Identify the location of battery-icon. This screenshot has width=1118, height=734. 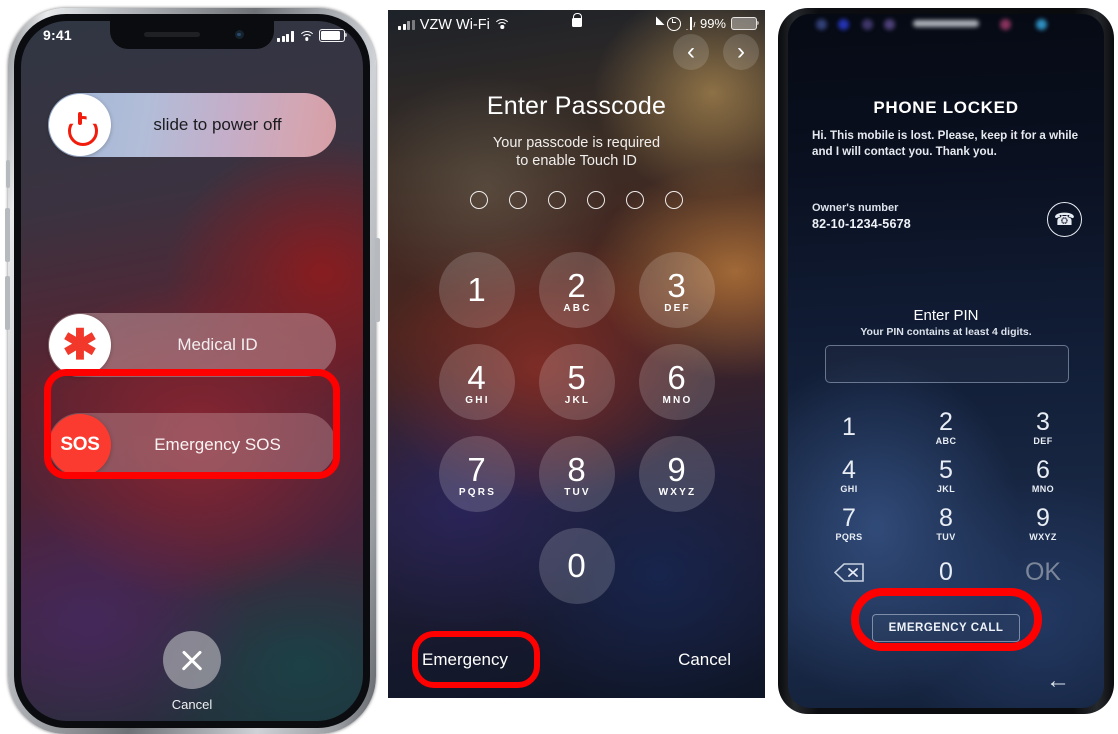
(333, 35).